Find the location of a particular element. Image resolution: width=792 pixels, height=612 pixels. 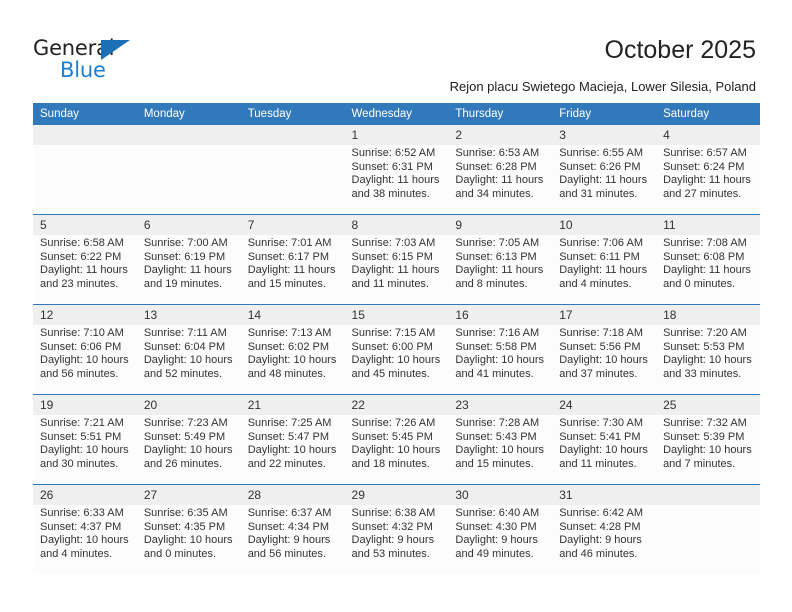

day-number: 14 is located at coordinates (292, 314).